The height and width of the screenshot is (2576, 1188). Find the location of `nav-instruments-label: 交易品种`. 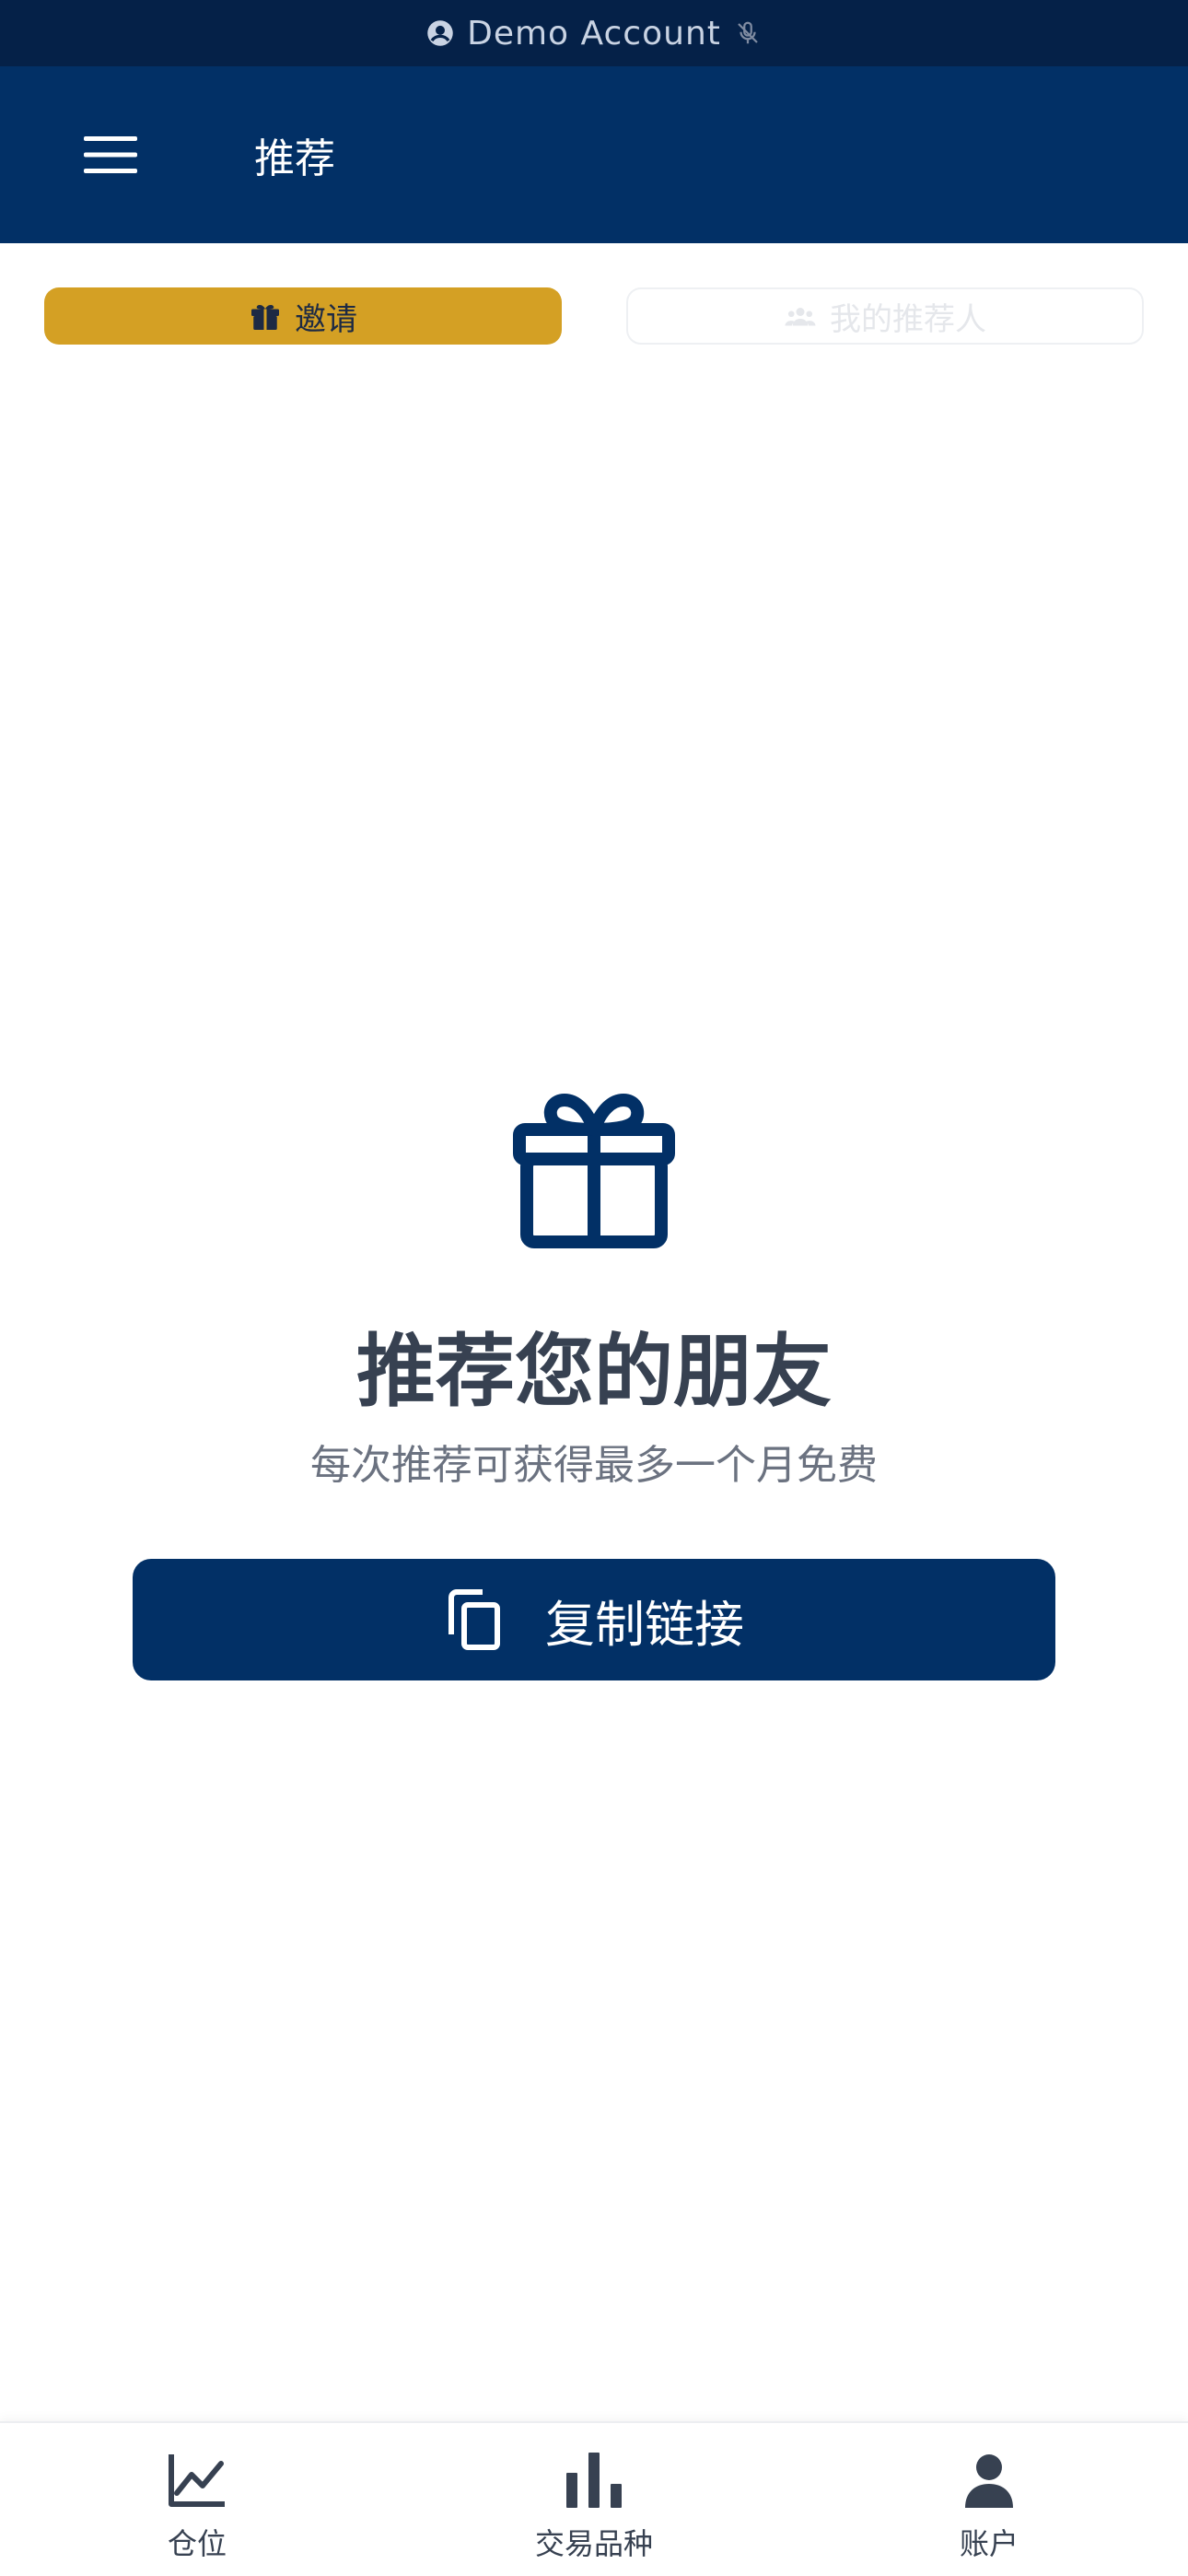

nav-instruments-label: 交易品种 is located at coordinates (593, 2543).